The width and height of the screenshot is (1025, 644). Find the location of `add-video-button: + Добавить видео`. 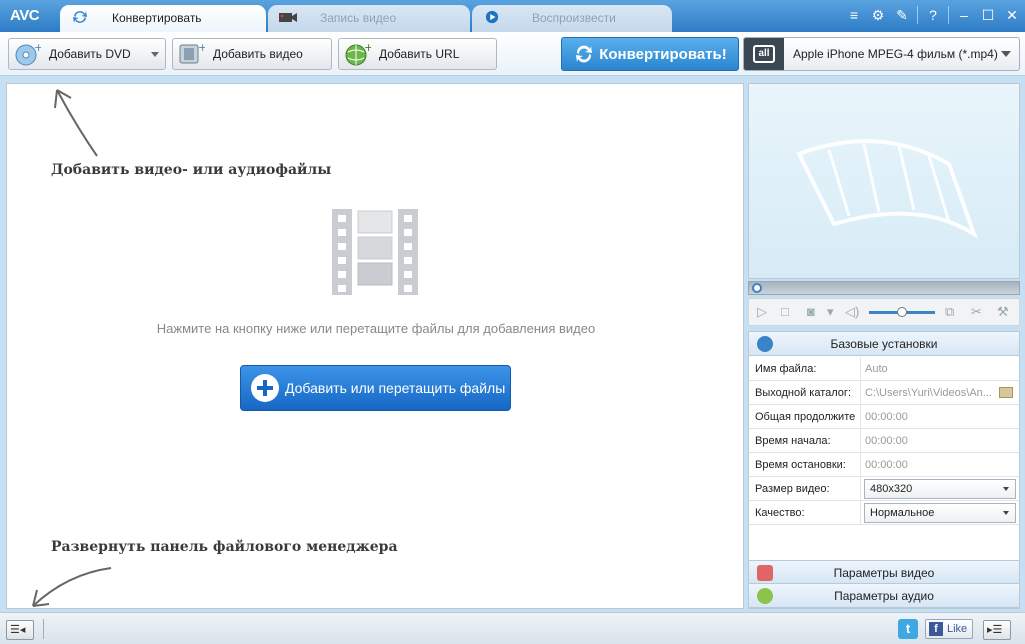

add-video-button: + Добавить видео is located at coordinates (252, 54).